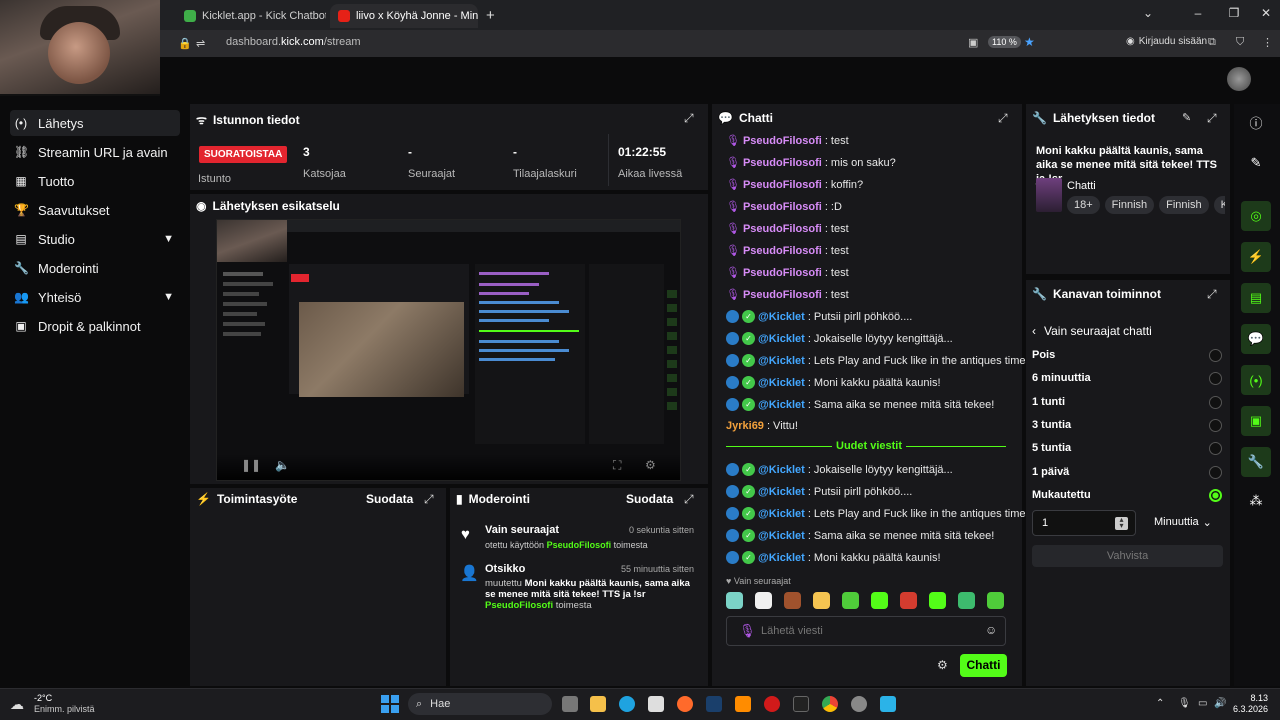  What do you see at coordinates (95, 123) in the screenshot?
I see `sidebar-item-lahetys: (•) Lähetys` at bounding box center [95, 123].